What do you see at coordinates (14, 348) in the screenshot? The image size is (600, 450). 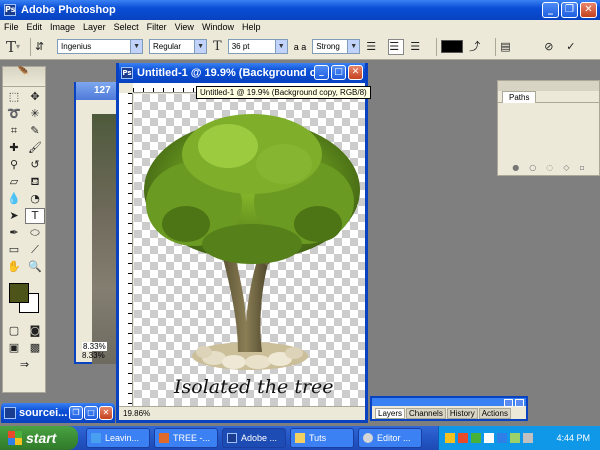 I see `screen-mode-icon: ▣` at bounding box center [14, 348].